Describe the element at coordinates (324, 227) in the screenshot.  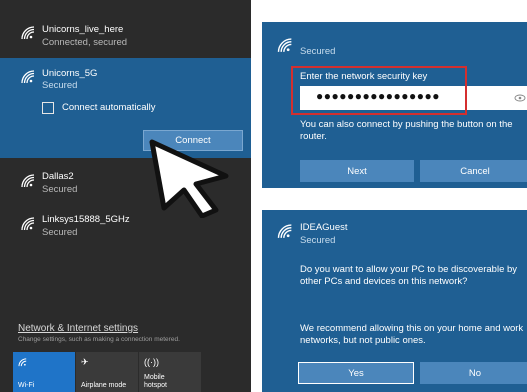
I see `network-name: IDEAGuest` at that location.